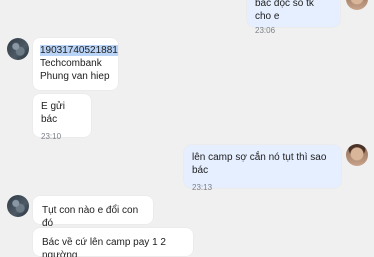 The width and height of the screenshot is (374, 257). I want to click on message-time: 23:10, so click(51, 136).